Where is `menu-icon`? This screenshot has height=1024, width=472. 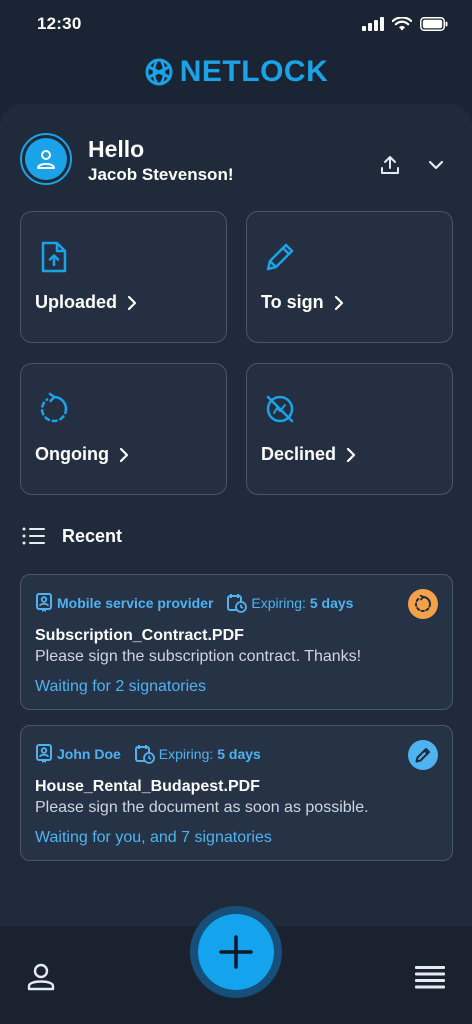 menu-icon is located at coordinates (430, 977).